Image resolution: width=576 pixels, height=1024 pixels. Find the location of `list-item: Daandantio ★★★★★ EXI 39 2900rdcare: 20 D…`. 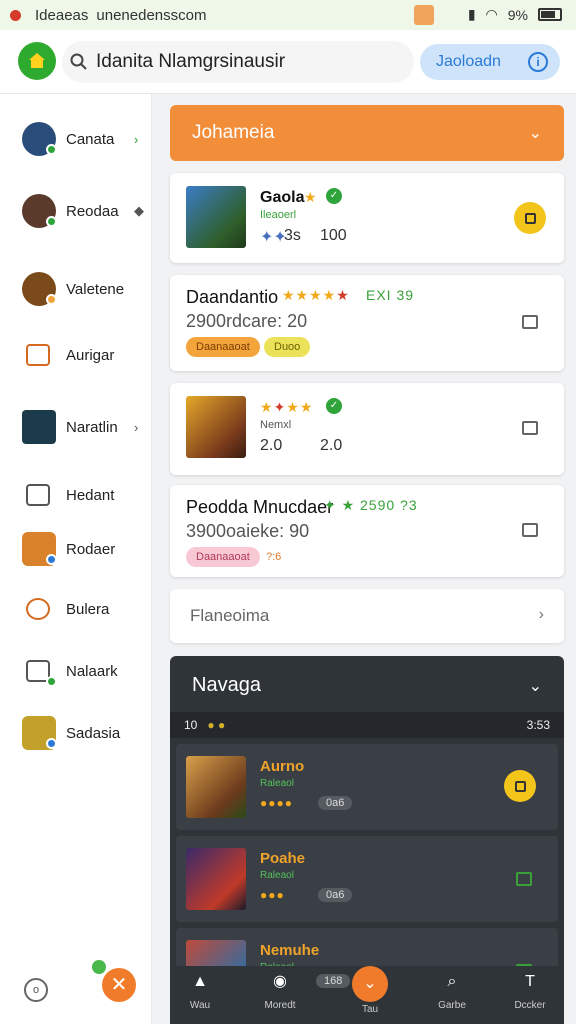

list-item: Daandantio ★★★★★ EXI 39 2900rdcare: 20 D… is located at coordinates (367, 323).